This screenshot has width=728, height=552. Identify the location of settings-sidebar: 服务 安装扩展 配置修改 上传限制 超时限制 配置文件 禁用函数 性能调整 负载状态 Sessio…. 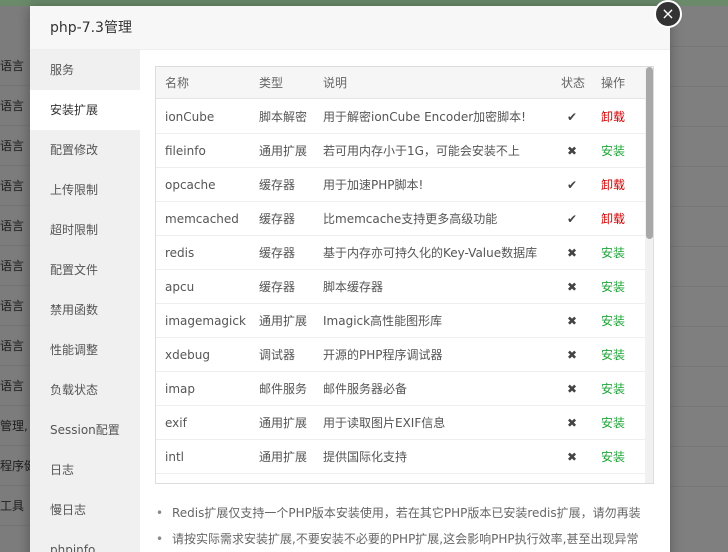
(85, 301).